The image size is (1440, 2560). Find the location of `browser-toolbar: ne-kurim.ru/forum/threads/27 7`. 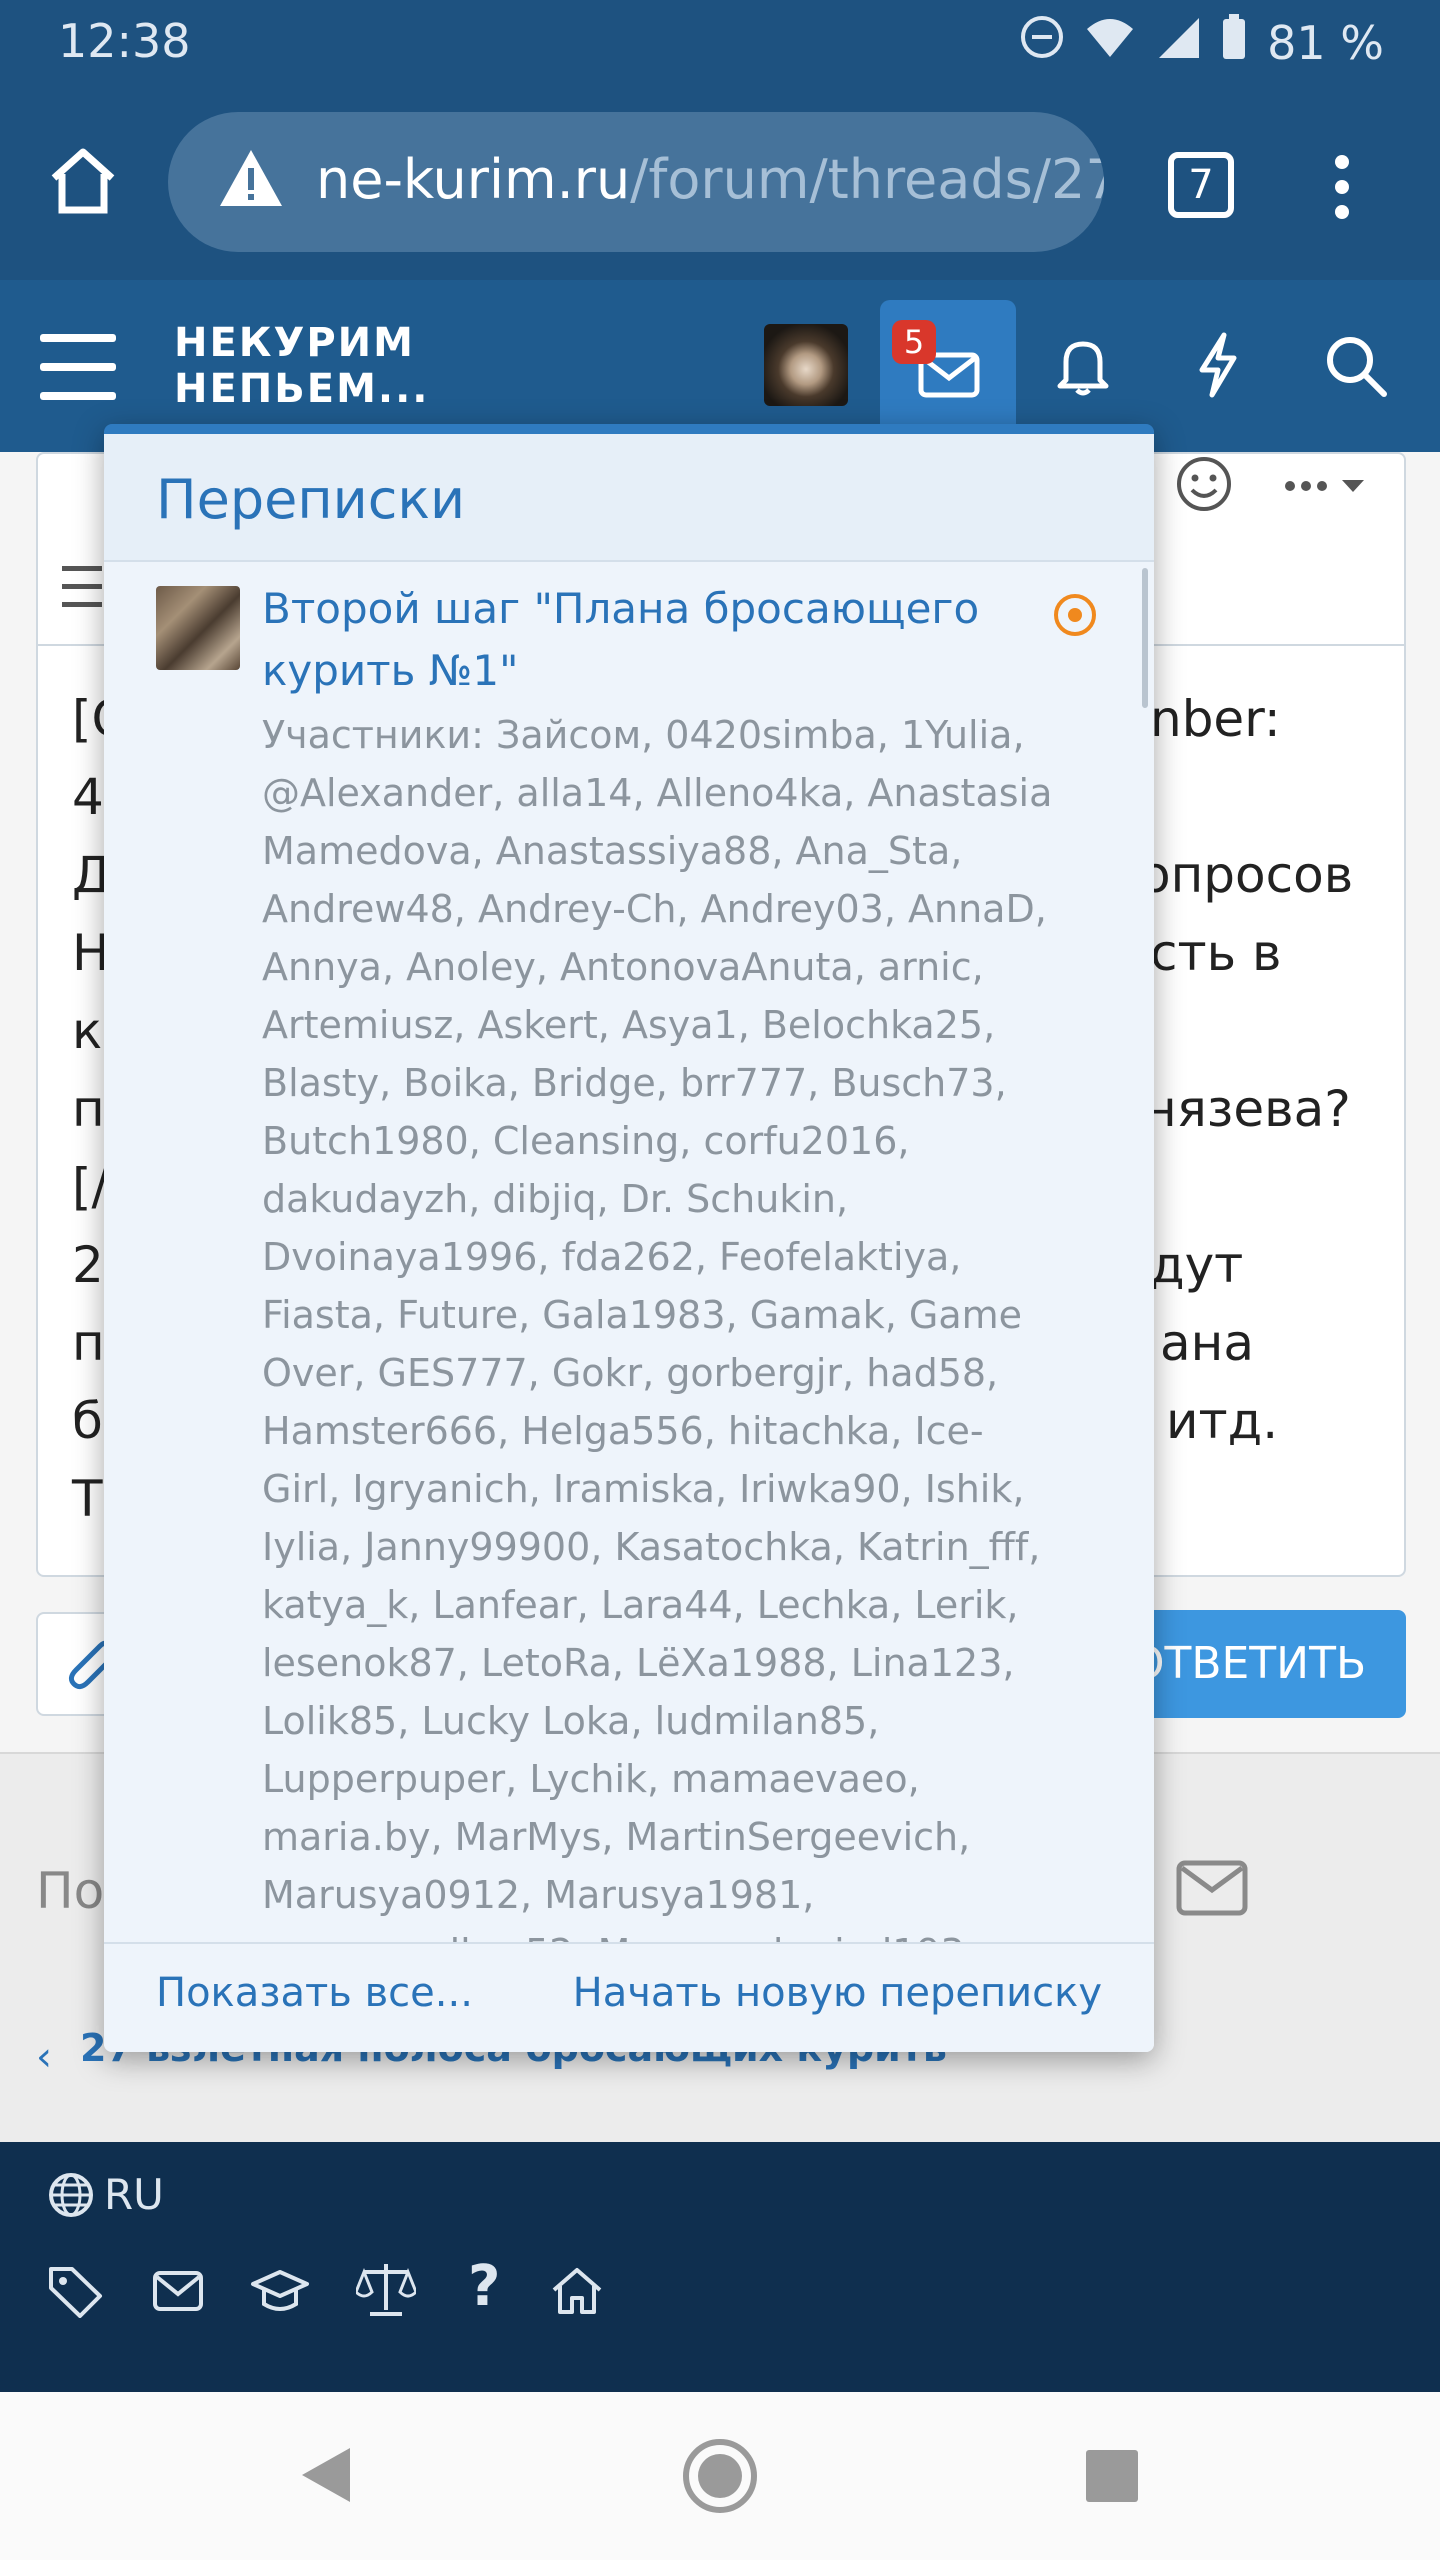

browser-toolbar: ne-kurim.ru/forum/threads/27 7 is located at coordinates (720, 185).